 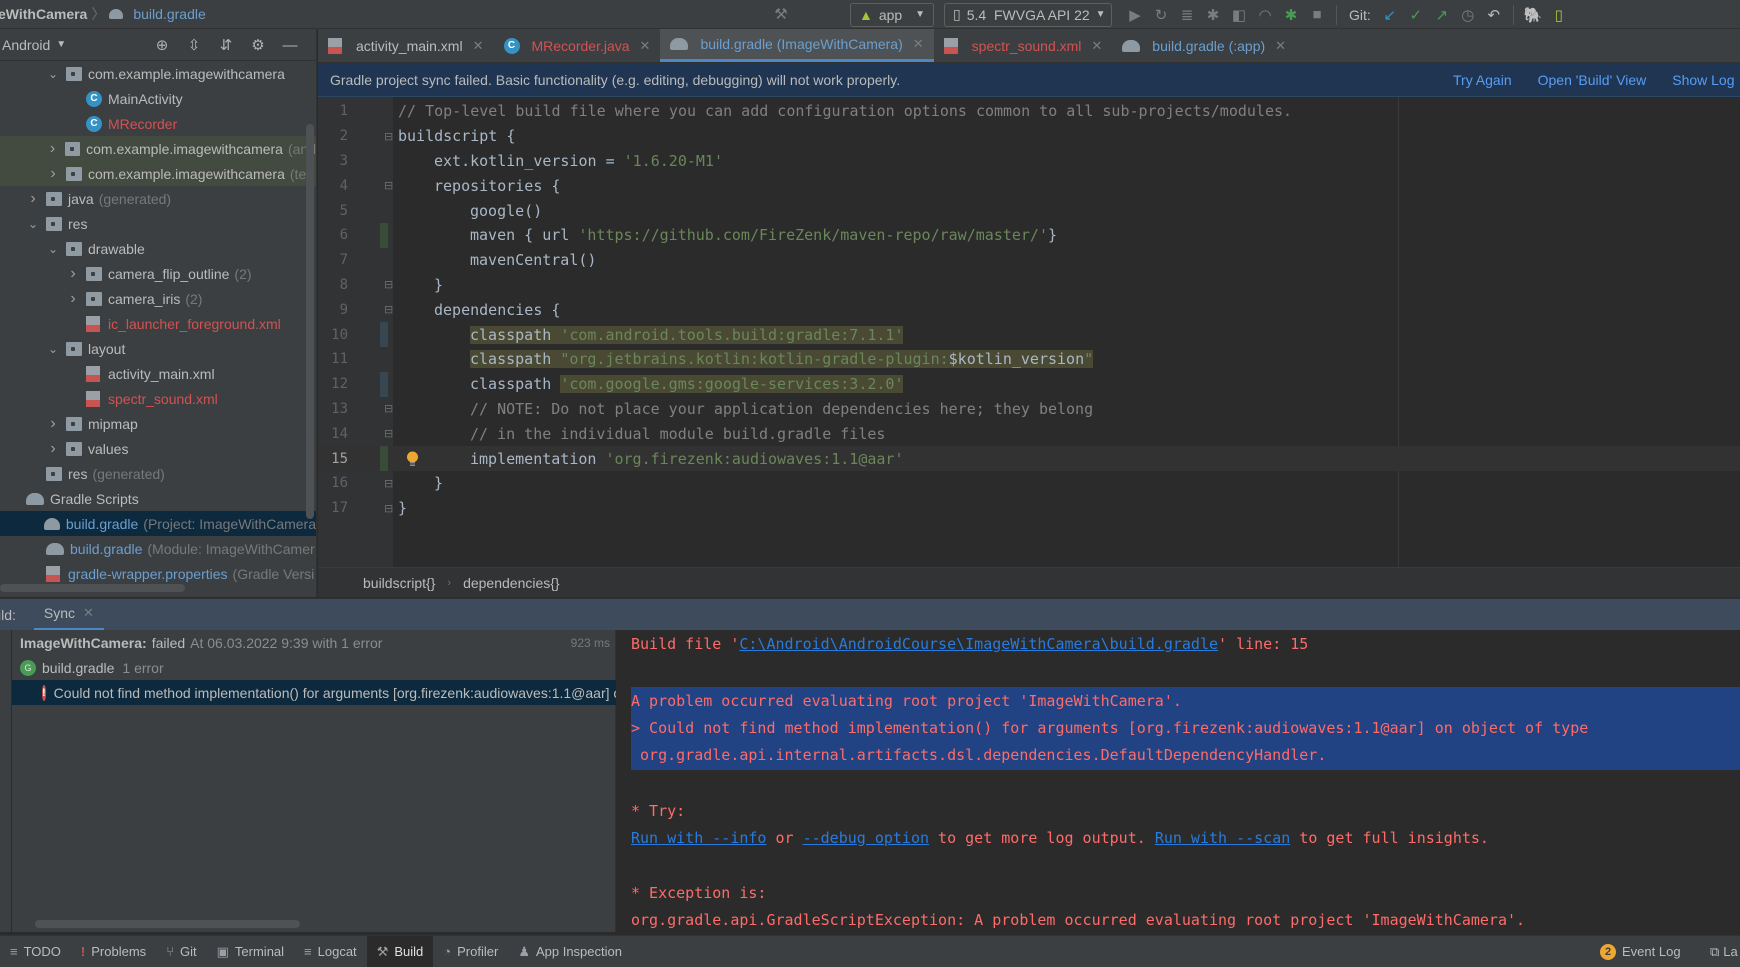 I want to click on project-view-select: Android ▼, so click(x=34, y=45).